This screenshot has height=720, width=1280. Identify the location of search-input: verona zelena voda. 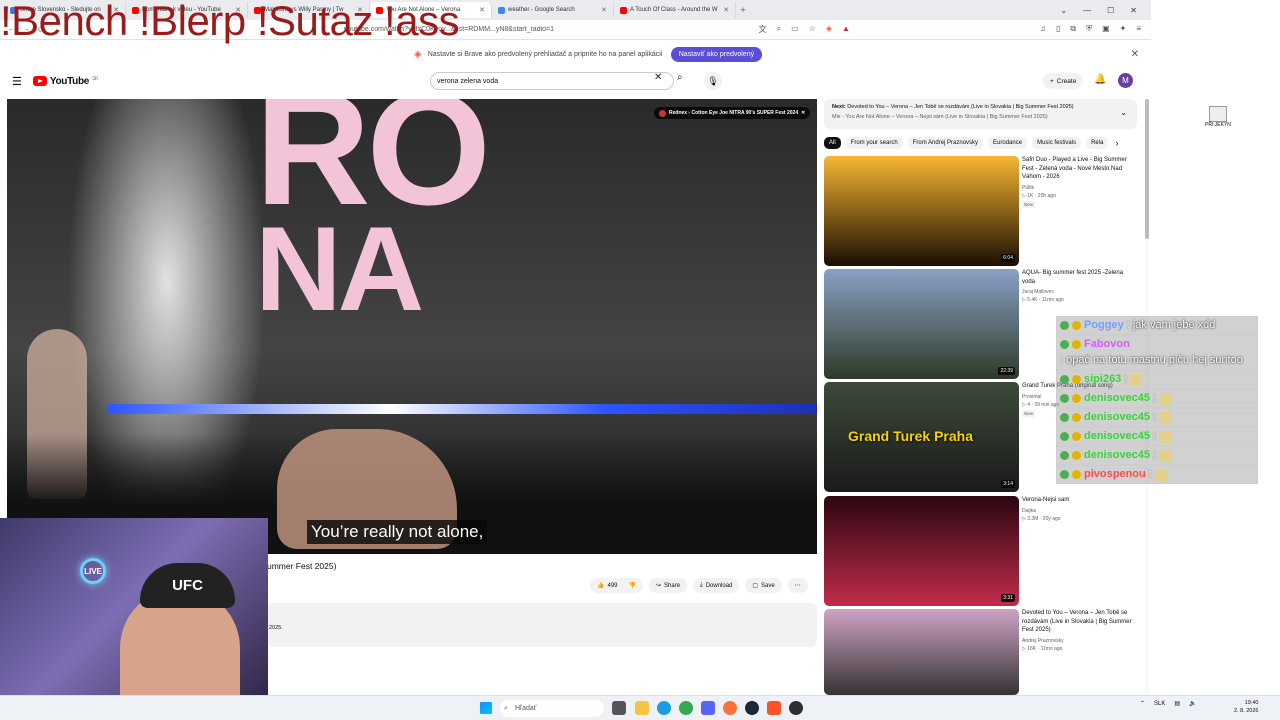
(552, 81).